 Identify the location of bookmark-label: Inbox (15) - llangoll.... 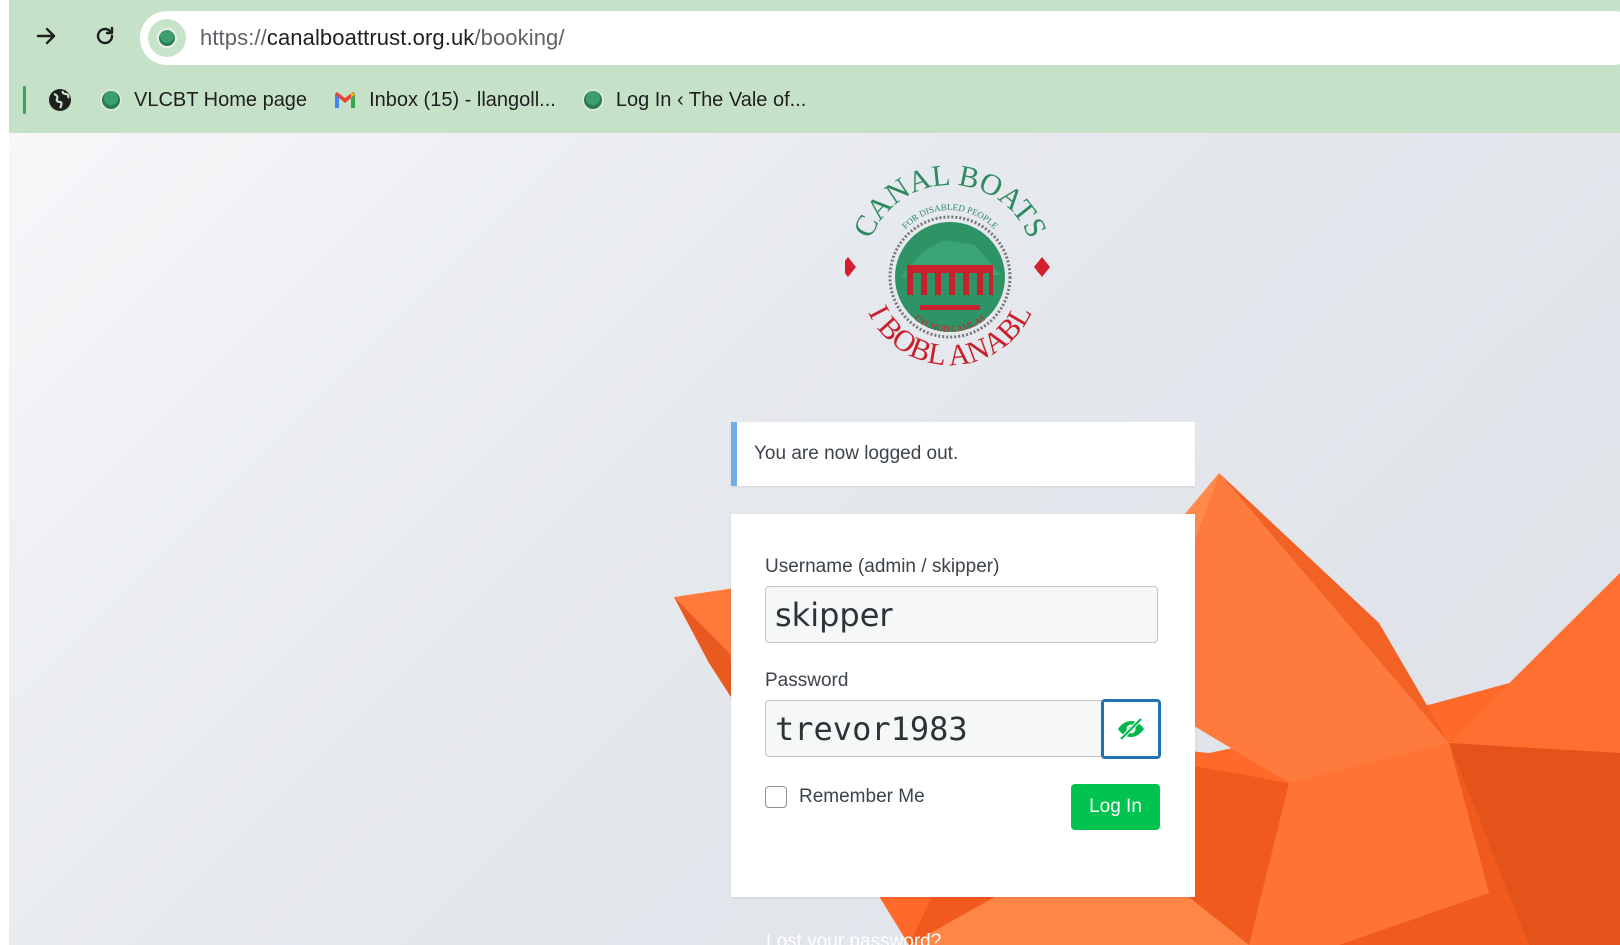
(462, 99).